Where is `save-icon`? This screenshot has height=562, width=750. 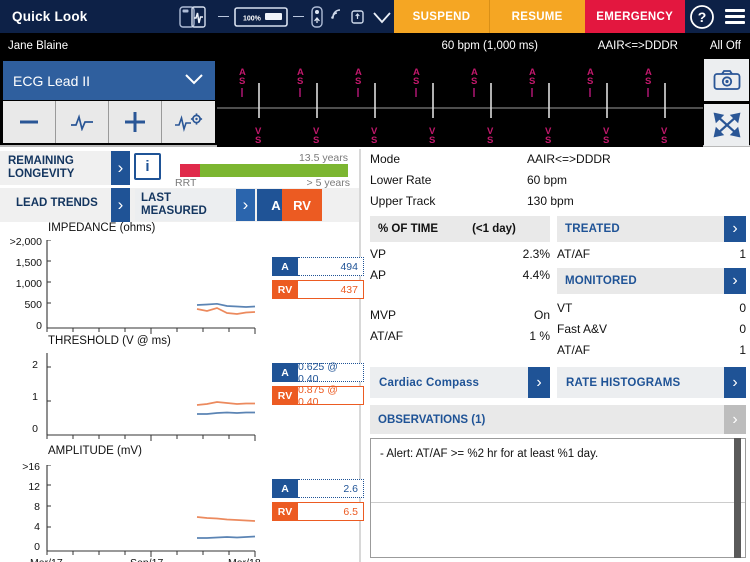 save-icon is located at coordinates (357, 17).